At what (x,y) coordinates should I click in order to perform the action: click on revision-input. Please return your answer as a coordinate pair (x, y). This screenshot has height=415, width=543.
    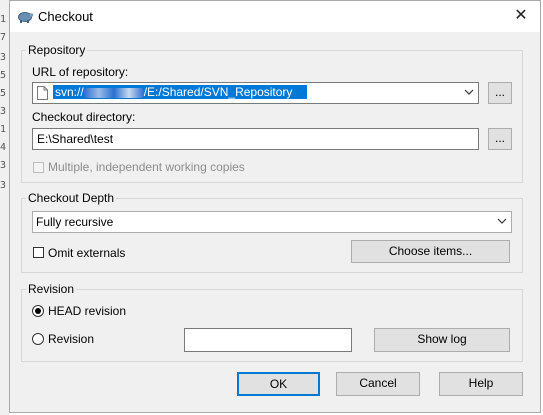
    Looking at the image, I should click on (268, 340).